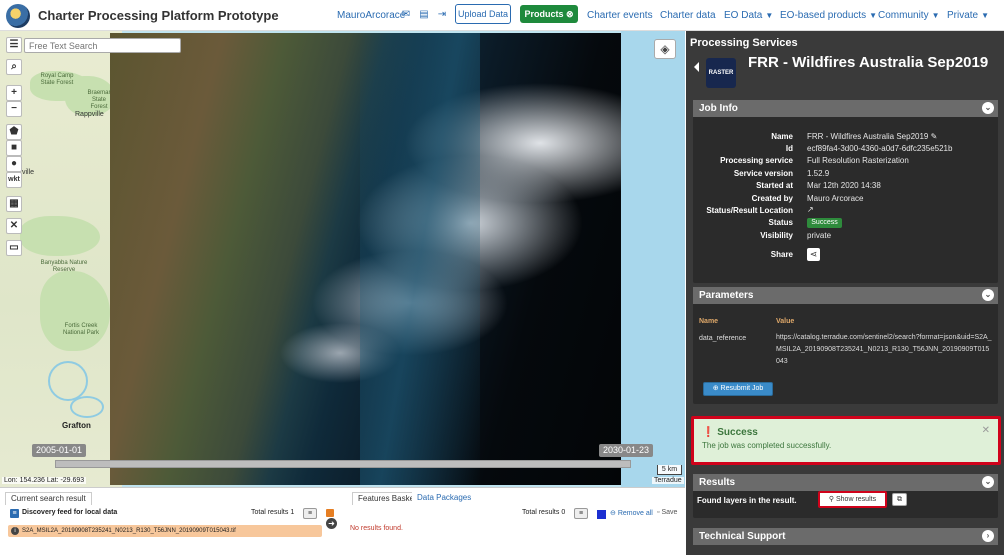  I want to click on back-arrow-icon, so click(696, 67).